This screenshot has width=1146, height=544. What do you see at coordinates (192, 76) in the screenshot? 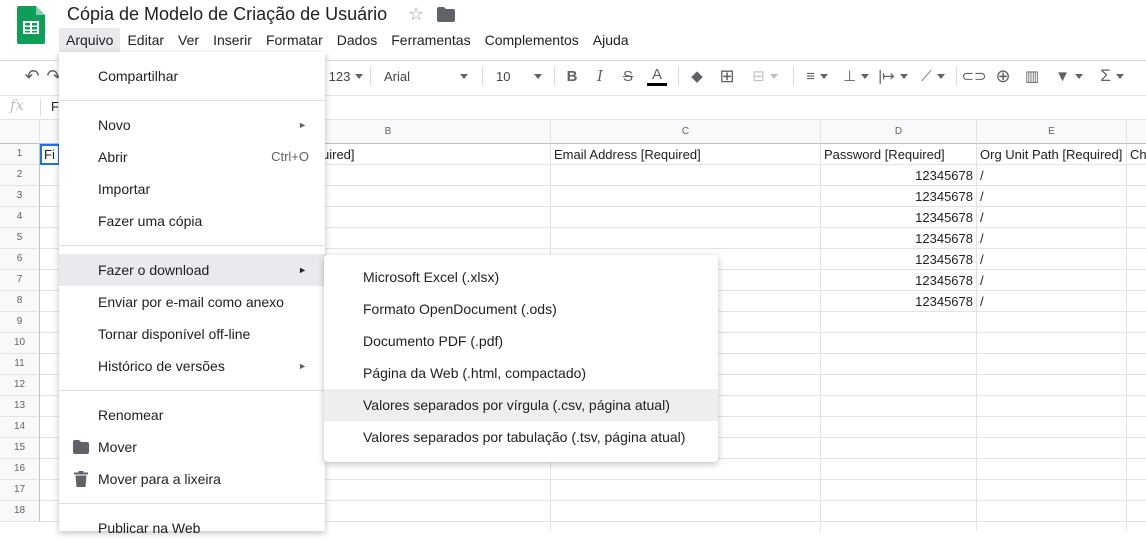
I see `menu-item-share: Compartilhar` at bounding box center [192, 76].